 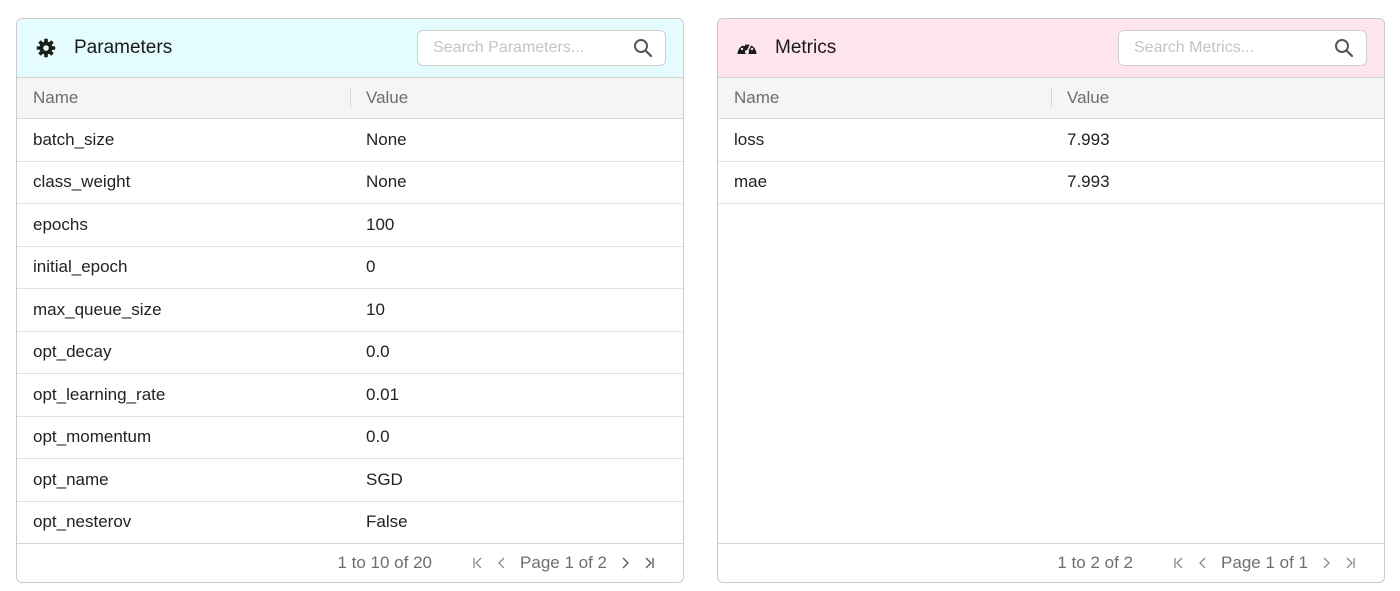 What do you see at coordinates (375, 309) in the screenshot?
I see `cell-value: 10` at bounding box center [375, 309].